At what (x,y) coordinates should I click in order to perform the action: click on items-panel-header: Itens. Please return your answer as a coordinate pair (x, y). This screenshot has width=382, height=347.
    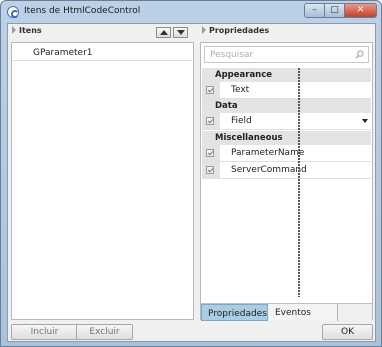
    Looking at the image, I should click on (27, 33).